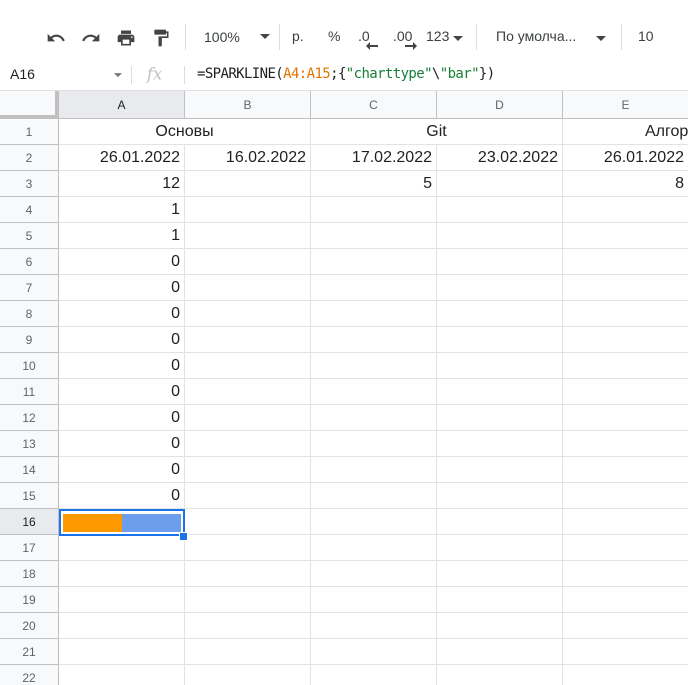 The image size is (688, 685). I want to click on cell-c4, so click(374, 210).